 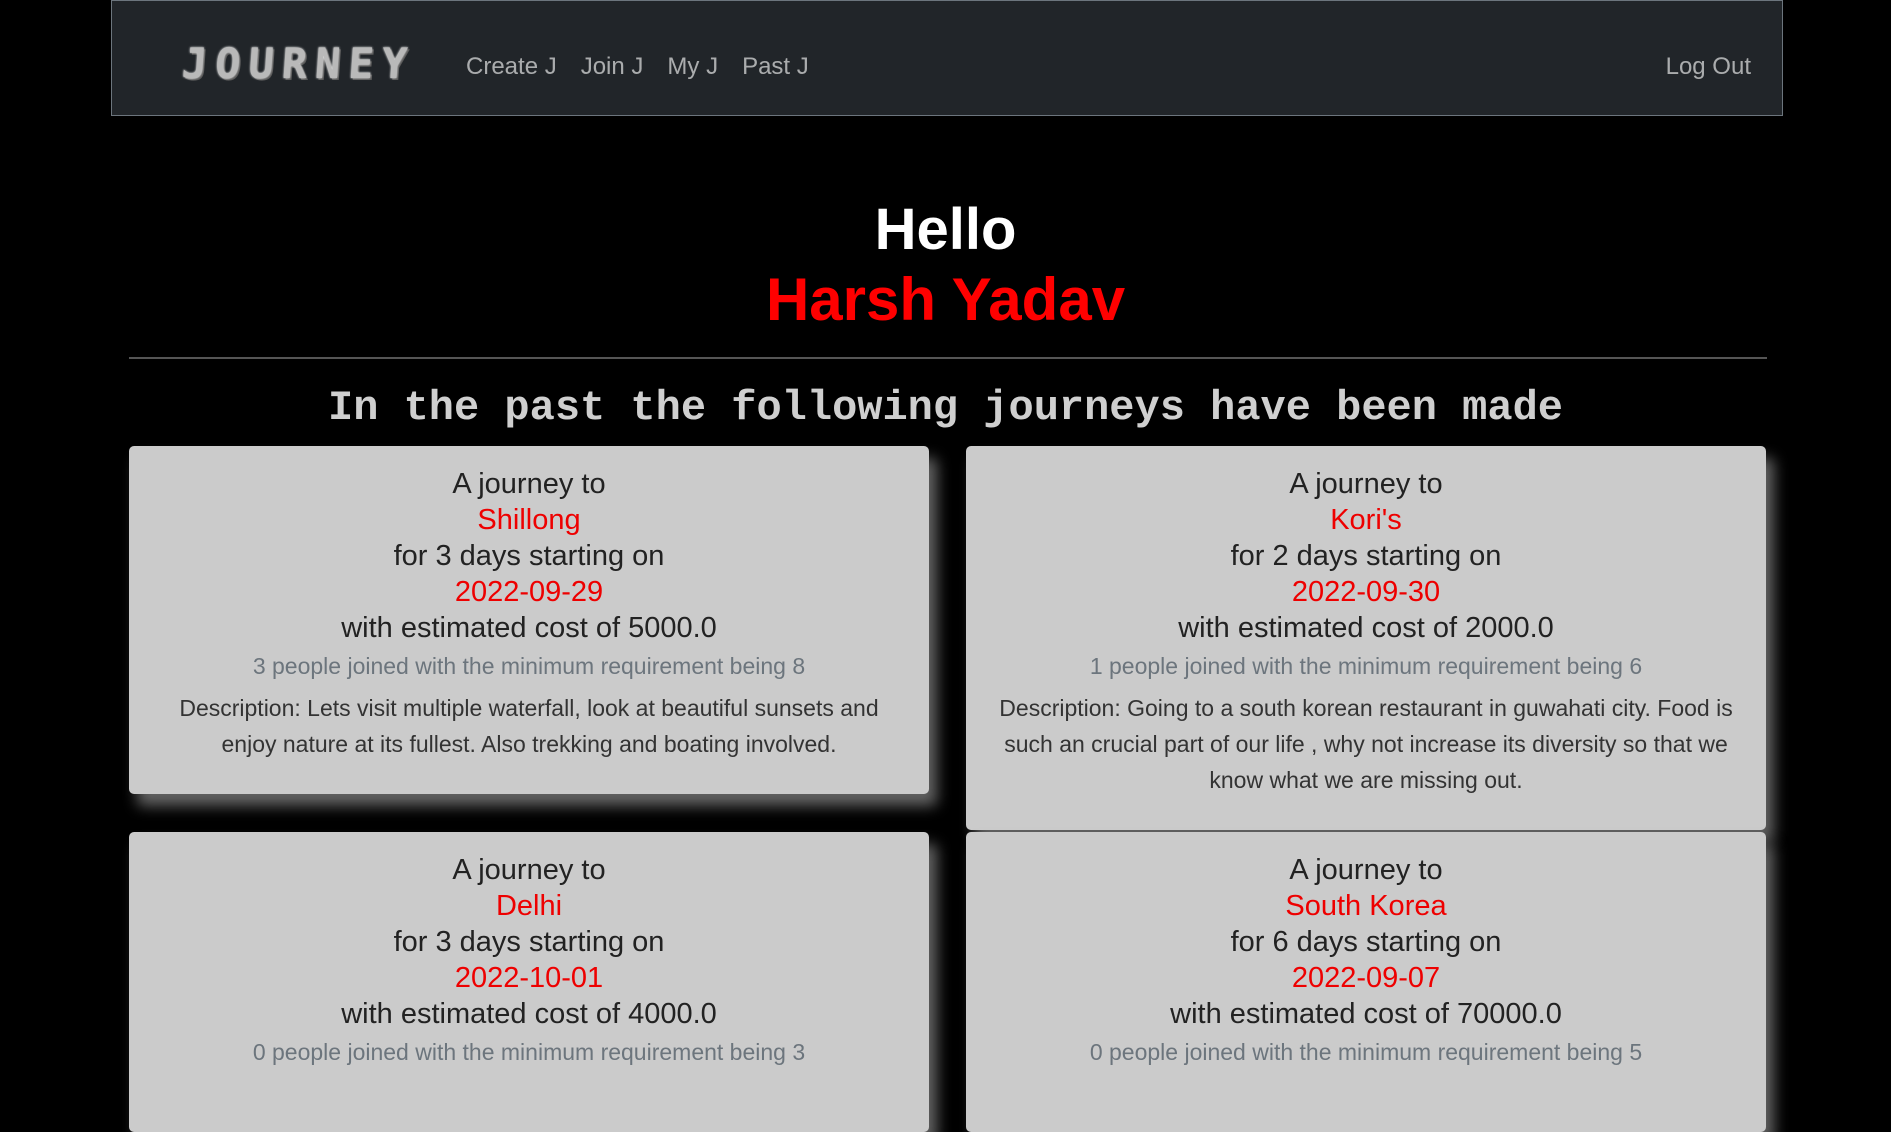 What do you see at coordinates (529, 520) in the screenshot?
I see `journey-destination: Shillong` at bounding box center [529, 520].